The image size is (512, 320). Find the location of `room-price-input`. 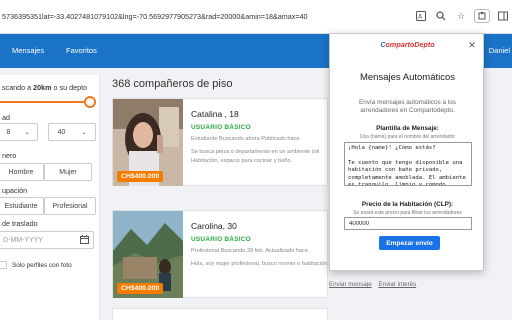

room-price-input is located at coordinates (408, 223).